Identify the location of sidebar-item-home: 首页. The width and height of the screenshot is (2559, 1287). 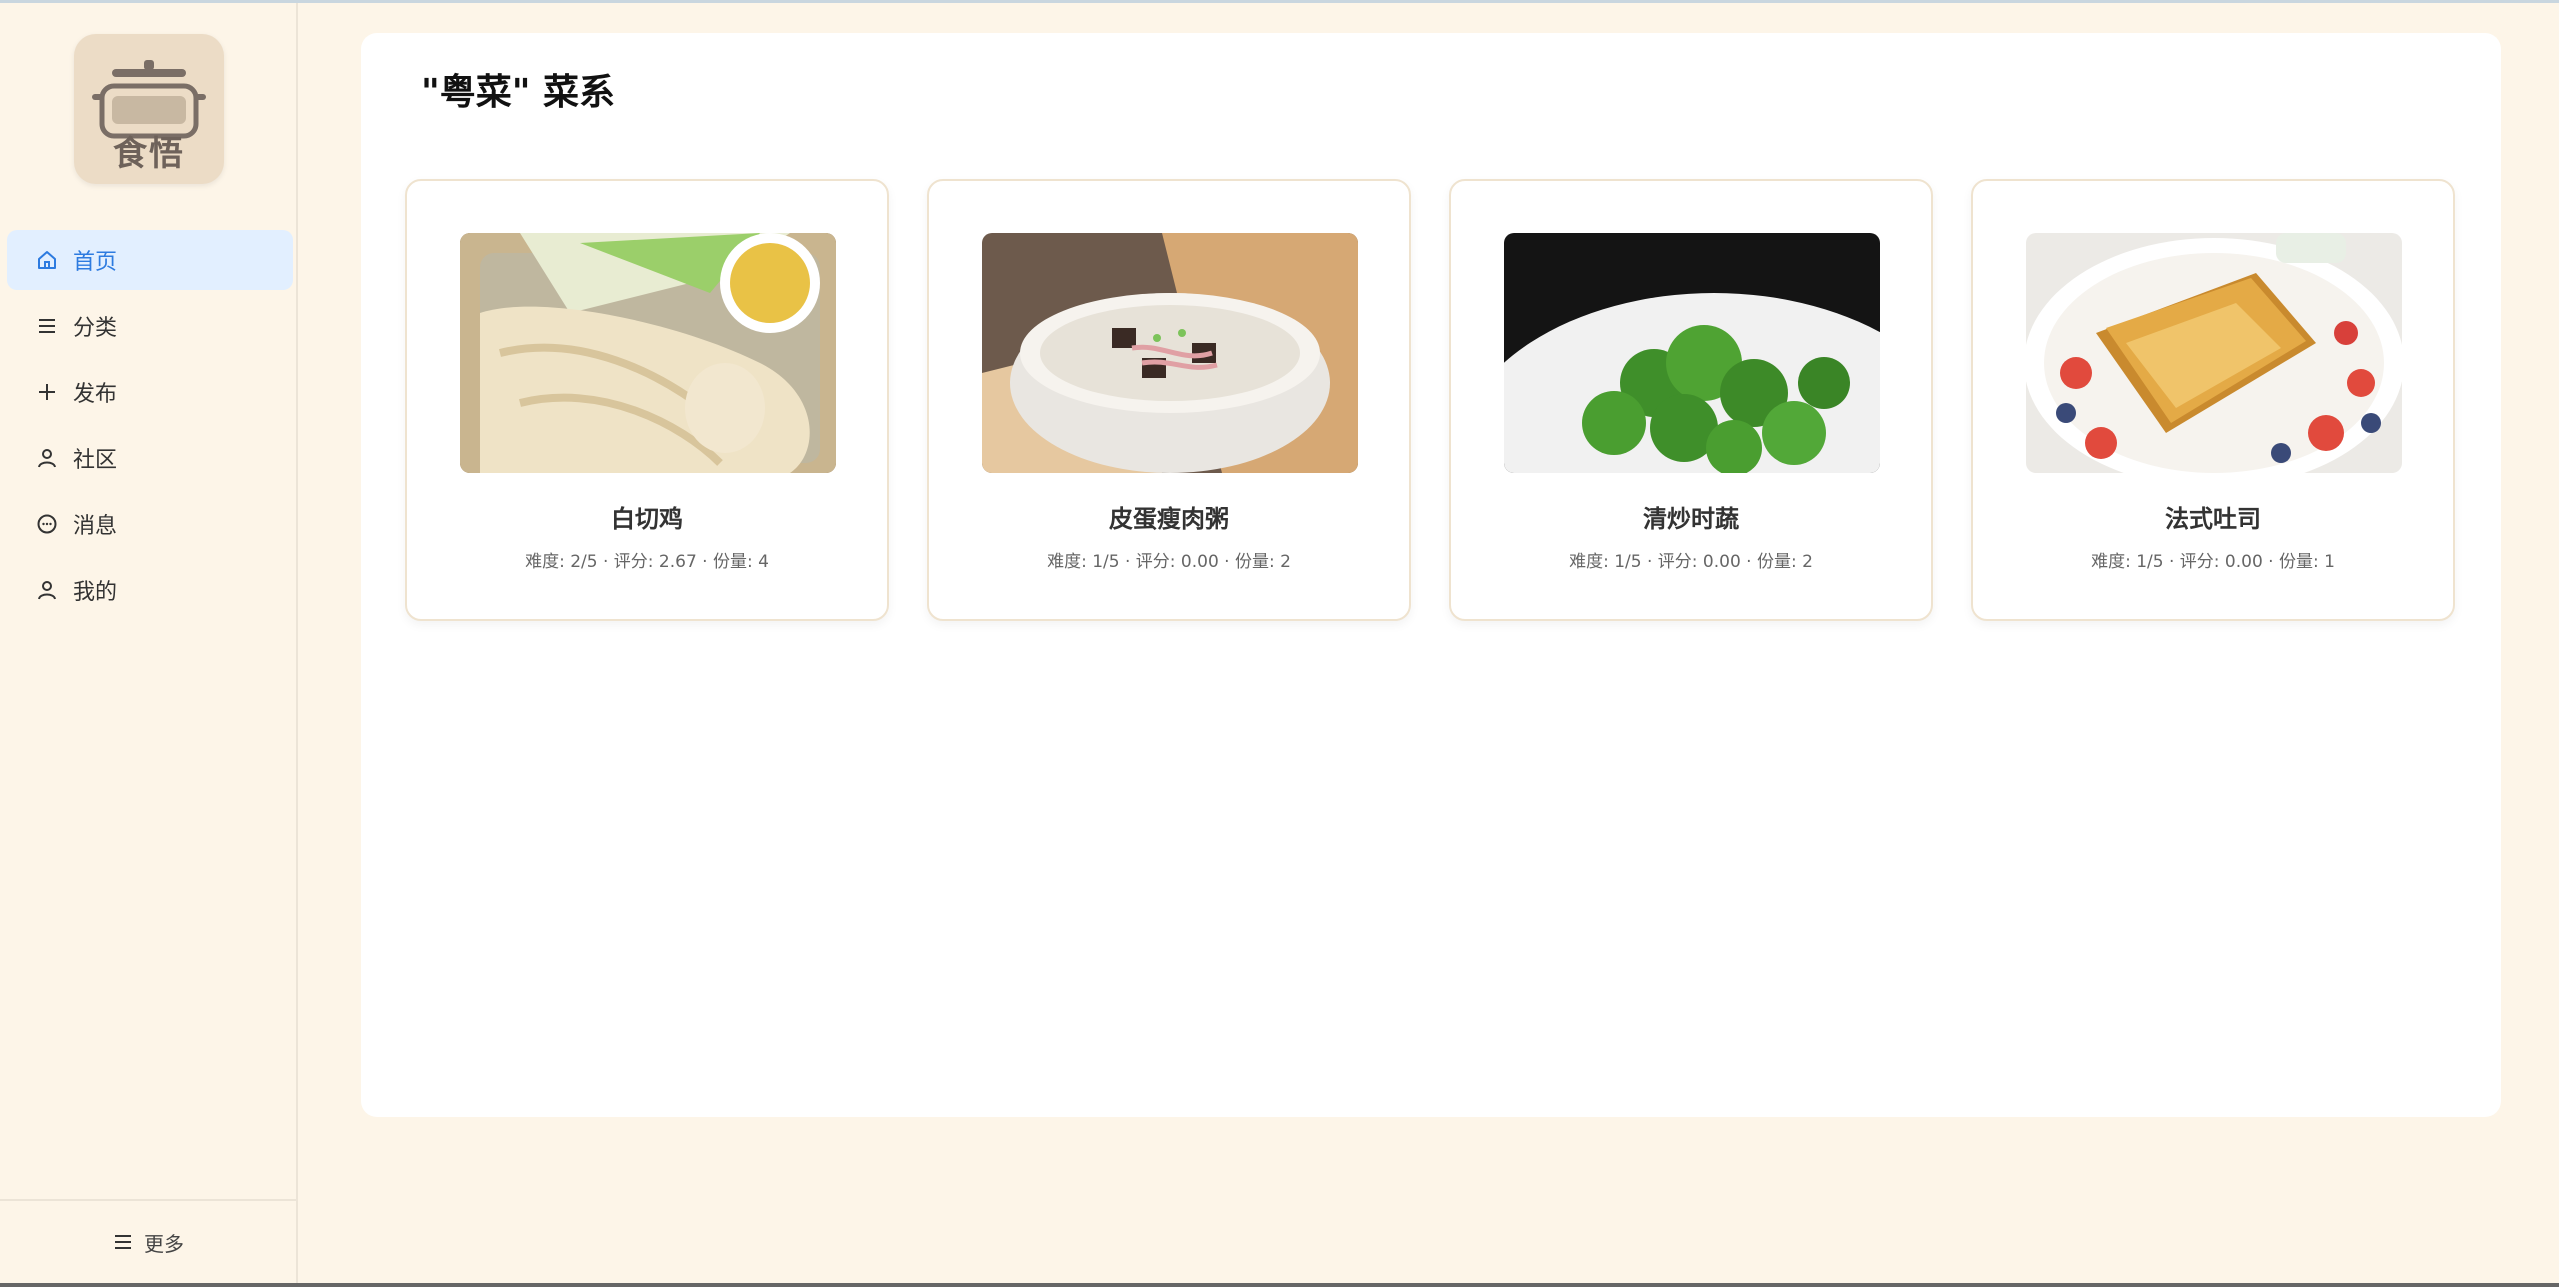
(150, 260).